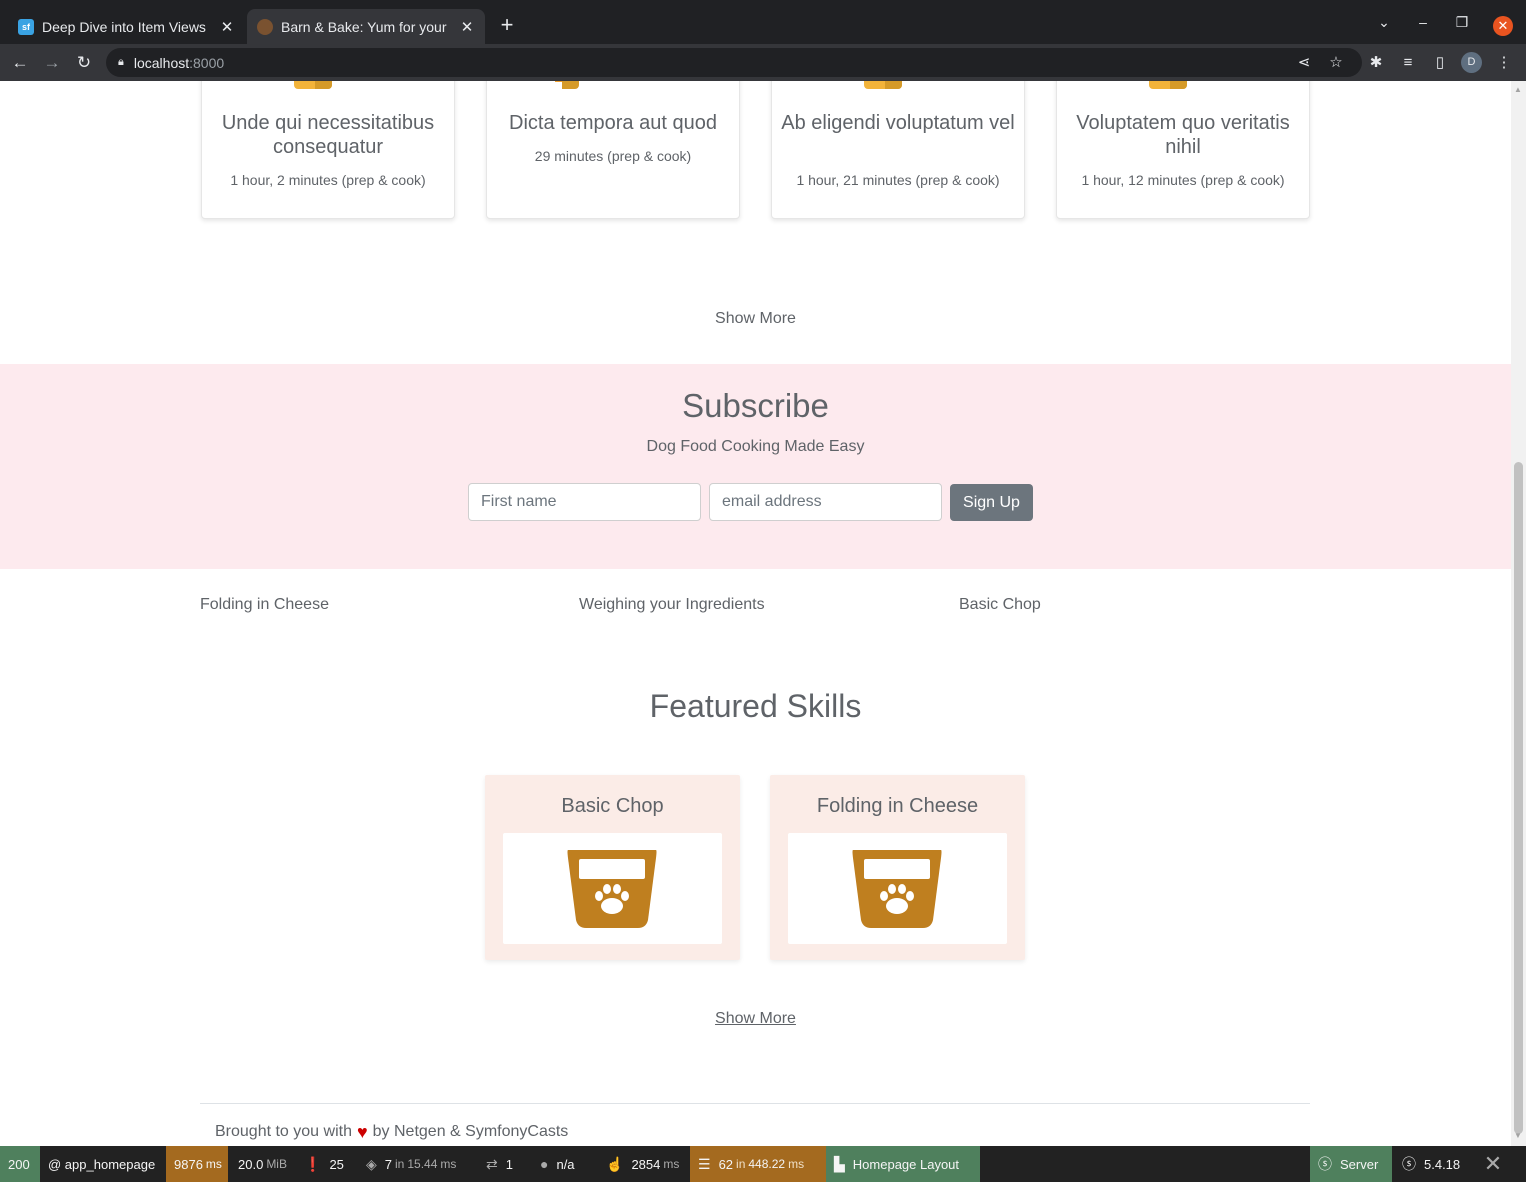  I want to click on recipe-title: Ab eligendi voluptatum vel, so click(898, 123).